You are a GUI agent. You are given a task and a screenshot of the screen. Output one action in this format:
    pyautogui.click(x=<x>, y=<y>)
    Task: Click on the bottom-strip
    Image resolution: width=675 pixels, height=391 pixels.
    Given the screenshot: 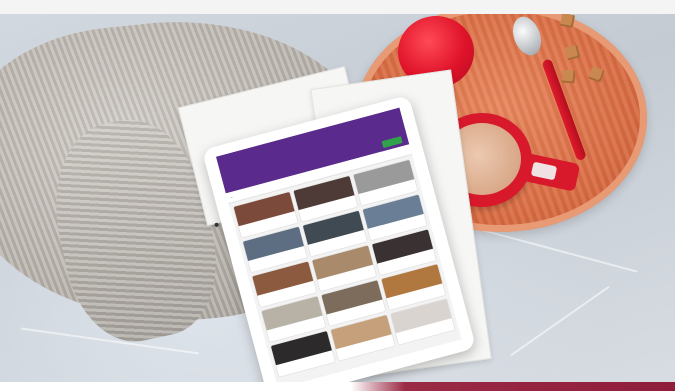 What is the action you would take?
    pyautogui.click(x=337, y=386)
    